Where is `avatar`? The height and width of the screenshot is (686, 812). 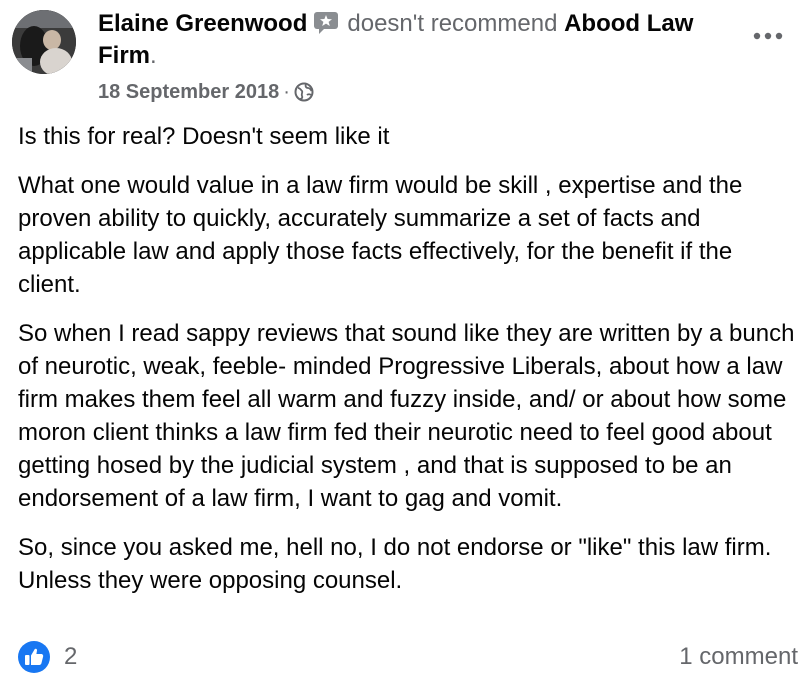
avatar is located at coordinates (44, 42).